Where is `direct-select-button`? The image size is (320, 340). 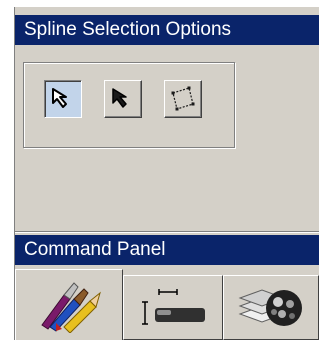 direct-select-button is located at coordinates (123, 99).